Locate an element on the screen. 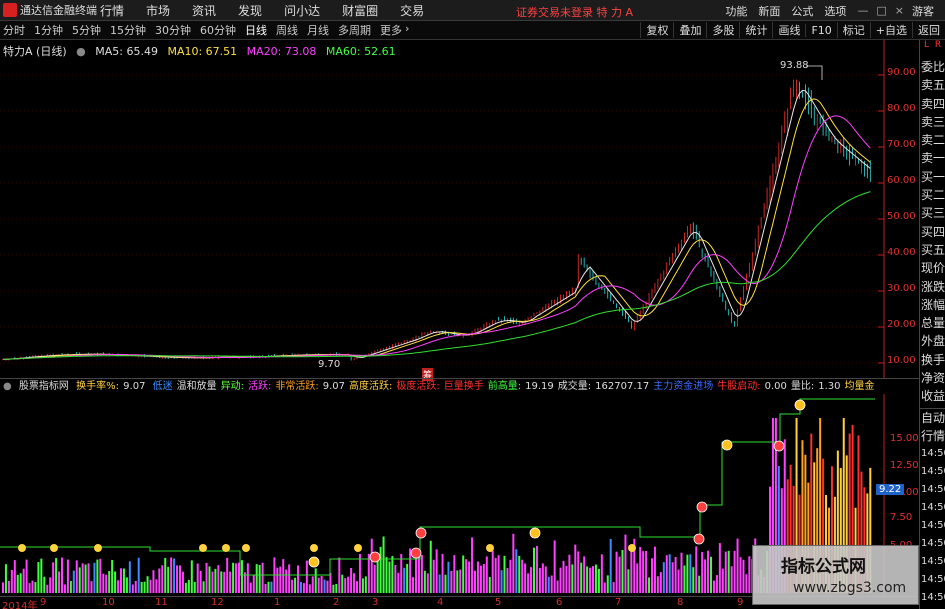 The image size is (945, 609). sidebar-item-sell2: 卖二 is located at coordinates (932, 140).